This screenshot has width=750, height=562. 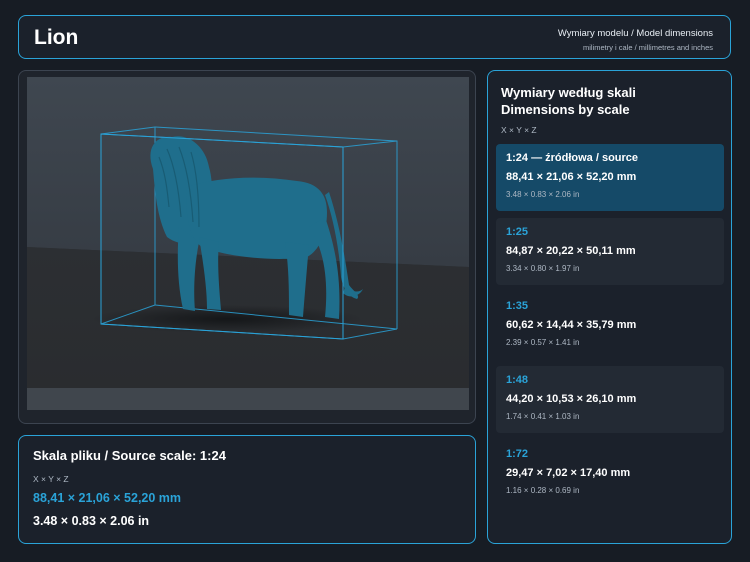 I want to click on scale-label: 1:24 — źródłowa / source, so click(x=572, y=158).